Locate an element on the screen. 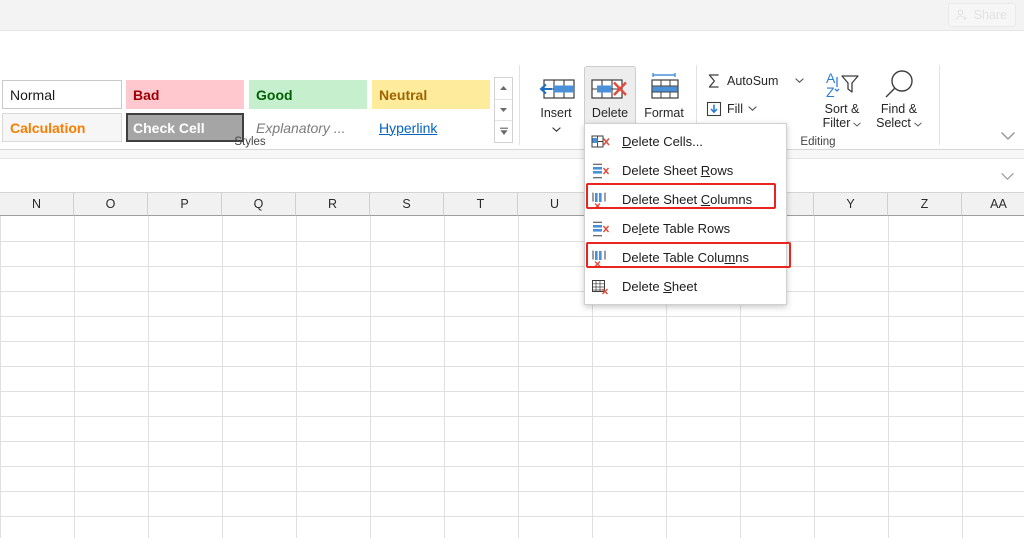 The height and width of the screenshot is (538, 1024). name-box-strip is located at coordinates (512, 154).